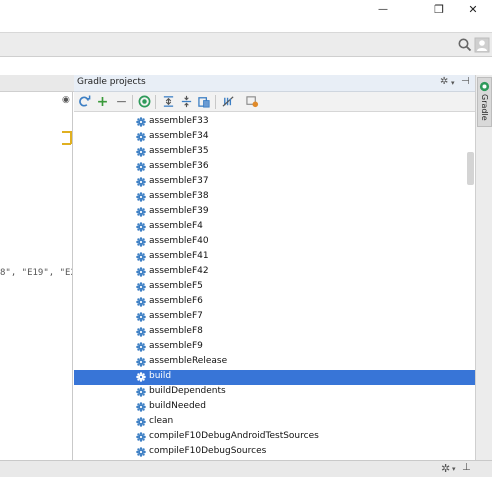 This screenshot has width=492, height=491. I want to click on task-label: assembleF9, so click(176, 346).